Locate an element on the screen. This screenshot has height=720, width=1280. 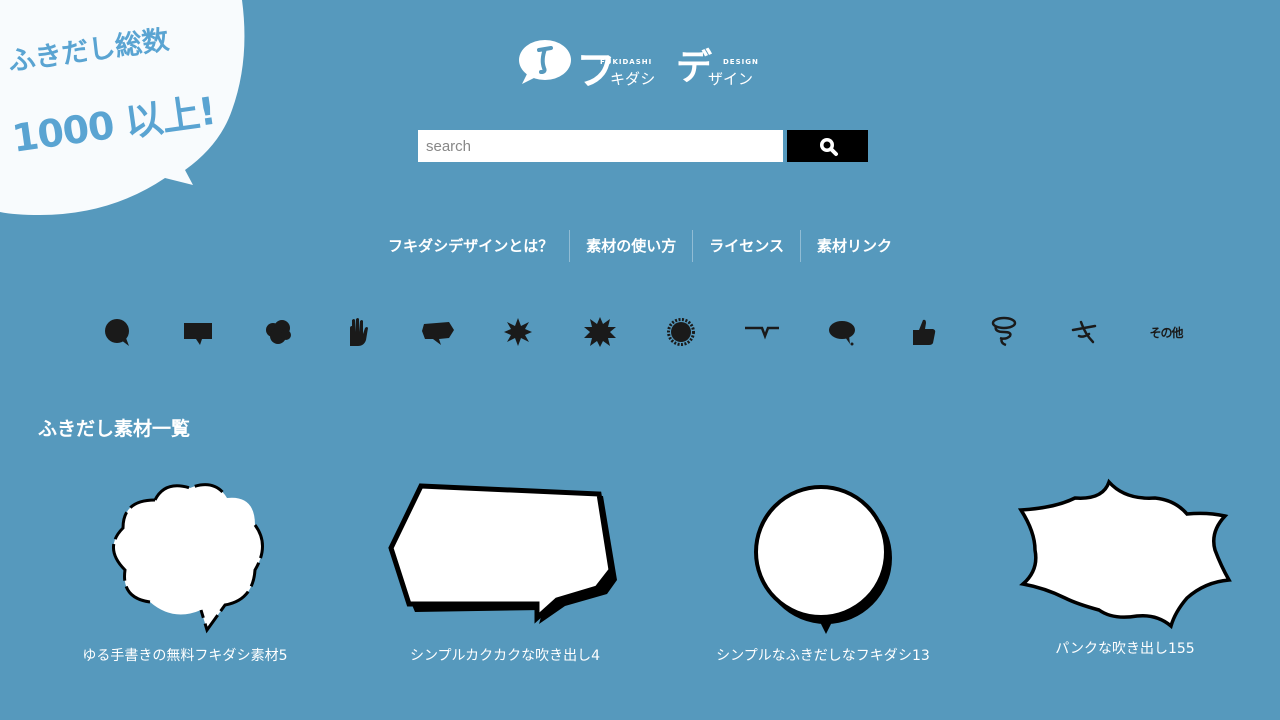
material-card: ゆる手書きの無料フキダシ素材5 is located at coordinates (185, 575).